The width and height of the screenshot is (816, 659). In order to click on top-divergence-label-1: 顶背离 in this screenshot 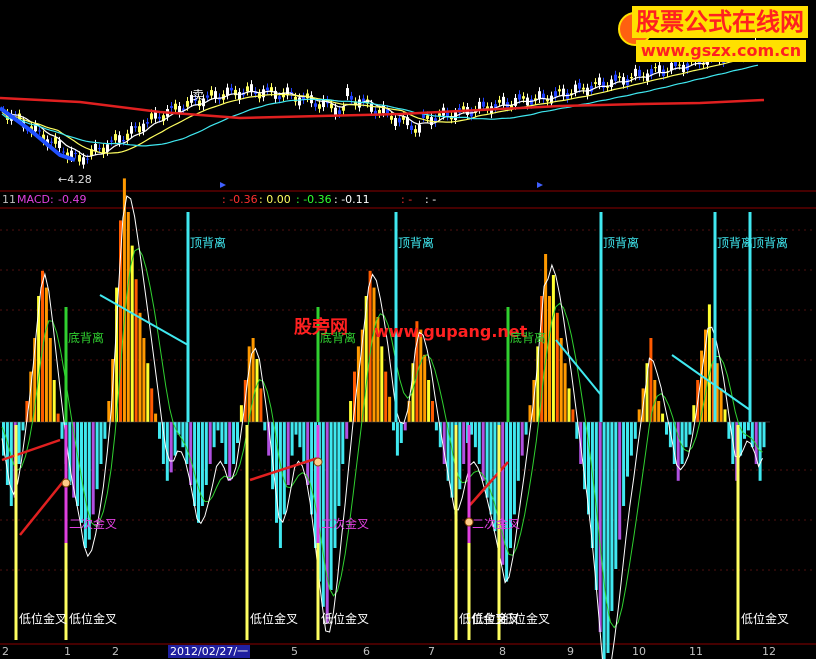, I will do `click(416, 243)`.